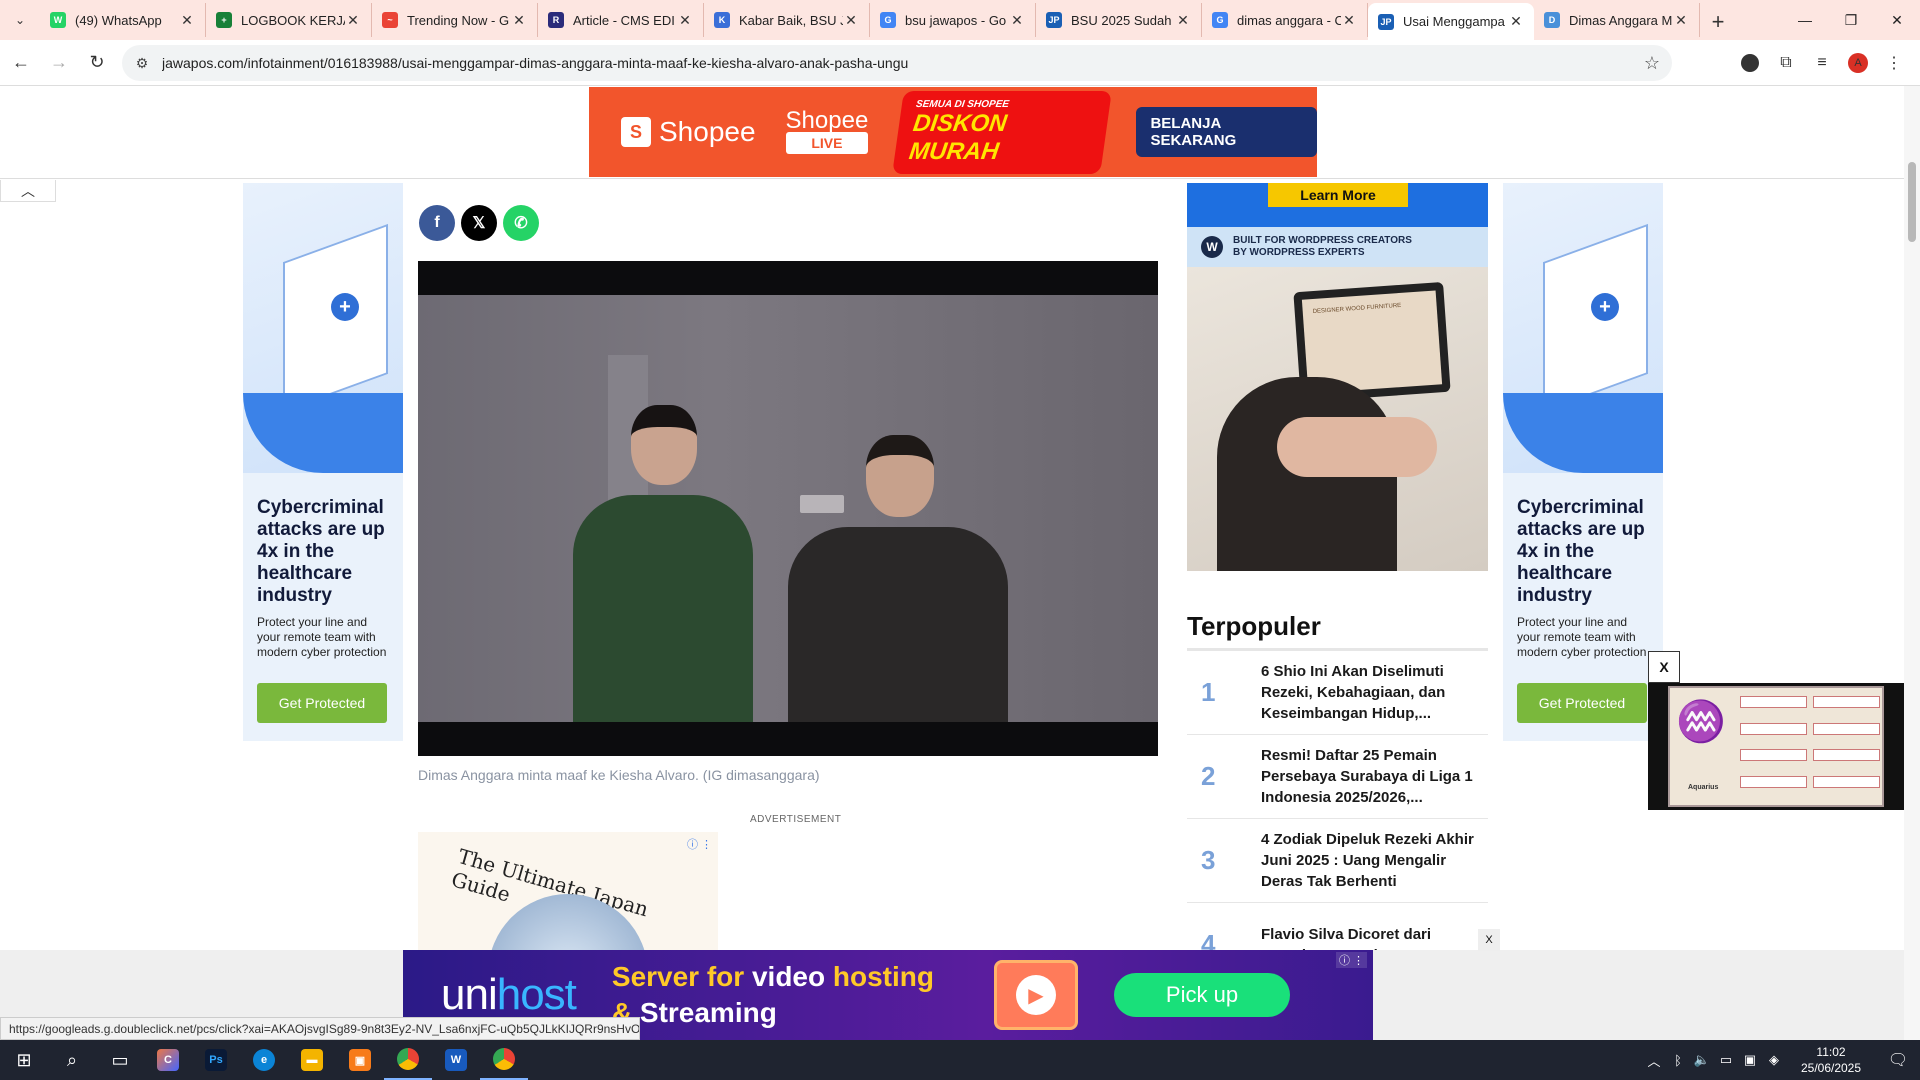  Describe the element at coordinates (289, 20) in the screenshot. I see `browser-tab: + LOGBOOK KERJA ✕` at that location.